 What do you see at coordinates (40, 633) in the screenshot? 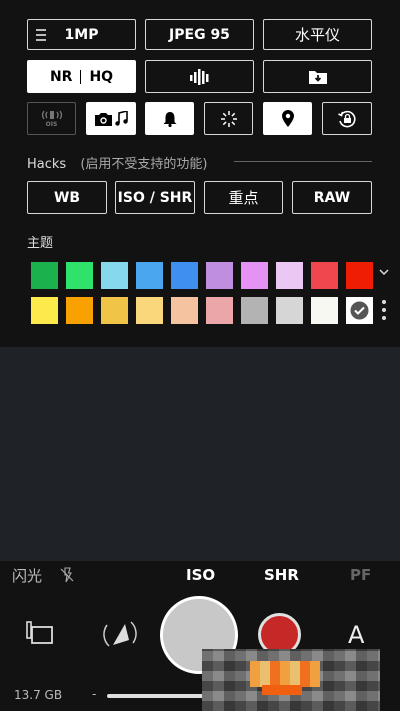
I see `gallery-icon` at bounding box center [40, 633].